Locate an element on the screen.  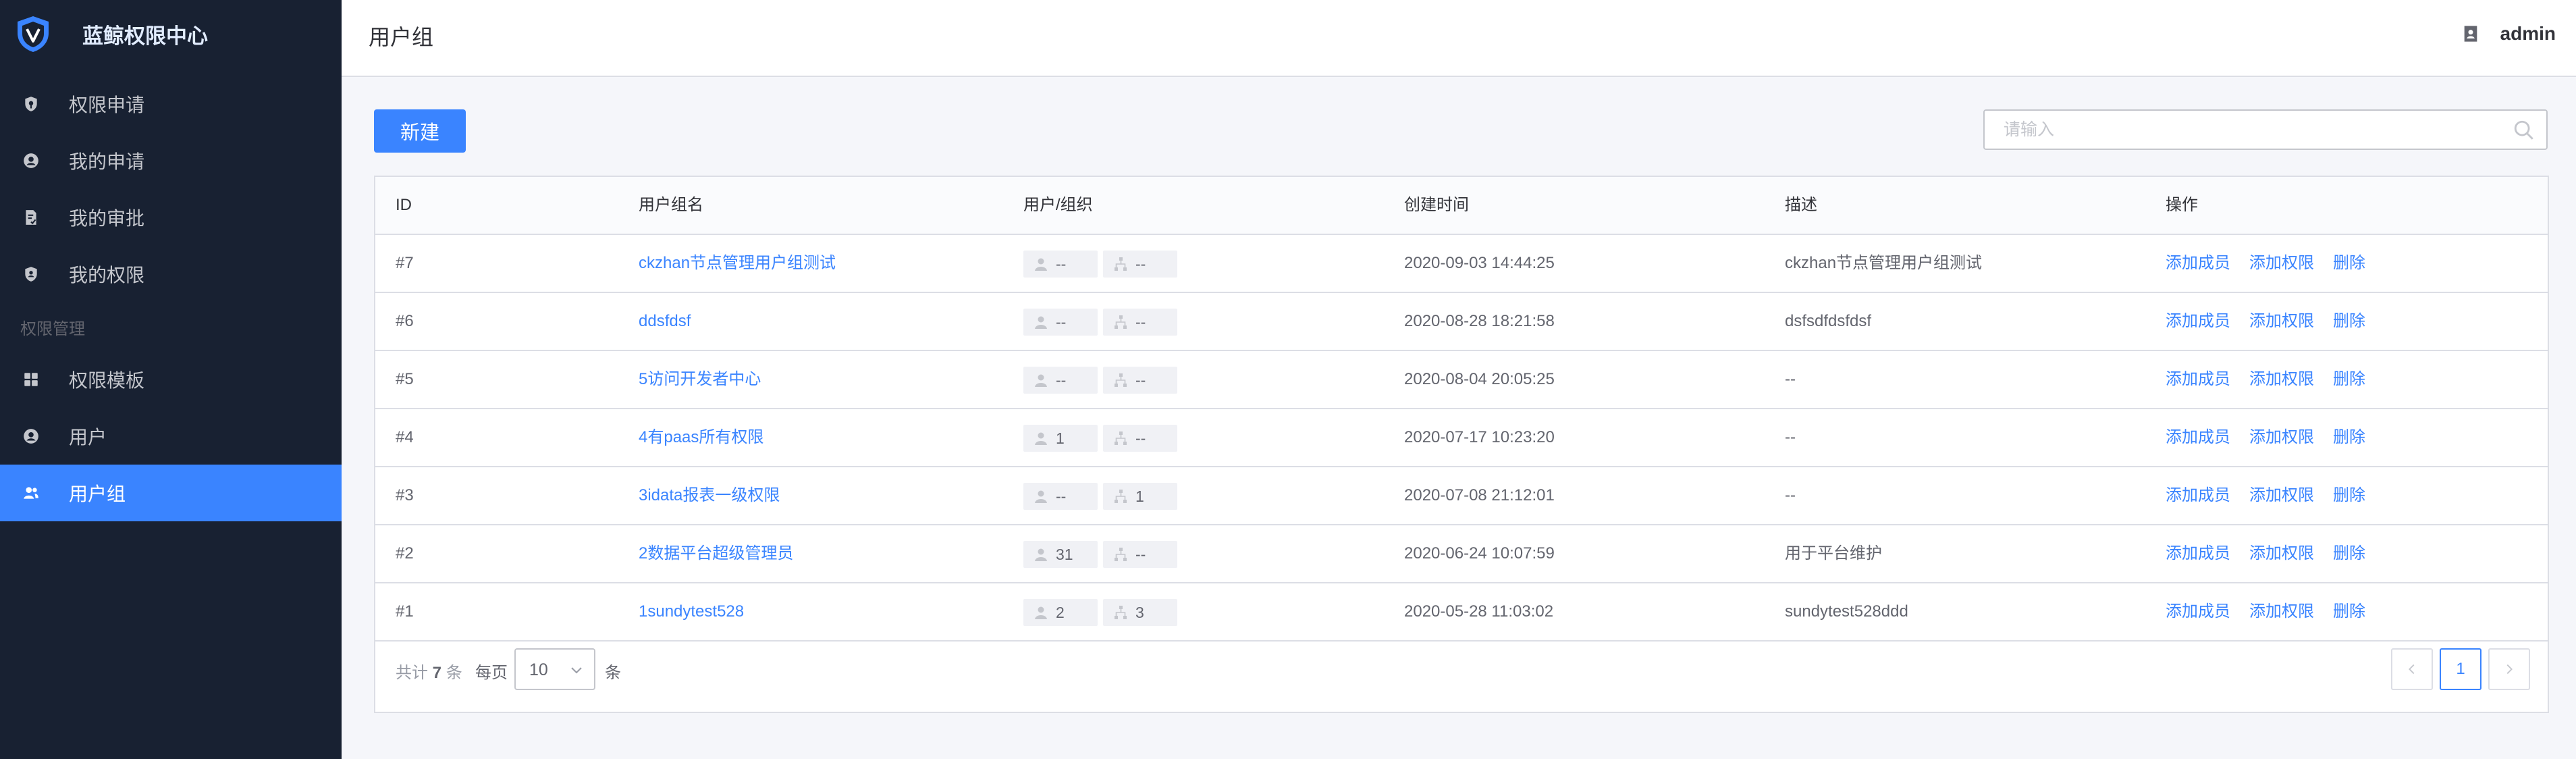
org-count: 1 is located at coordinates (1139, 496).